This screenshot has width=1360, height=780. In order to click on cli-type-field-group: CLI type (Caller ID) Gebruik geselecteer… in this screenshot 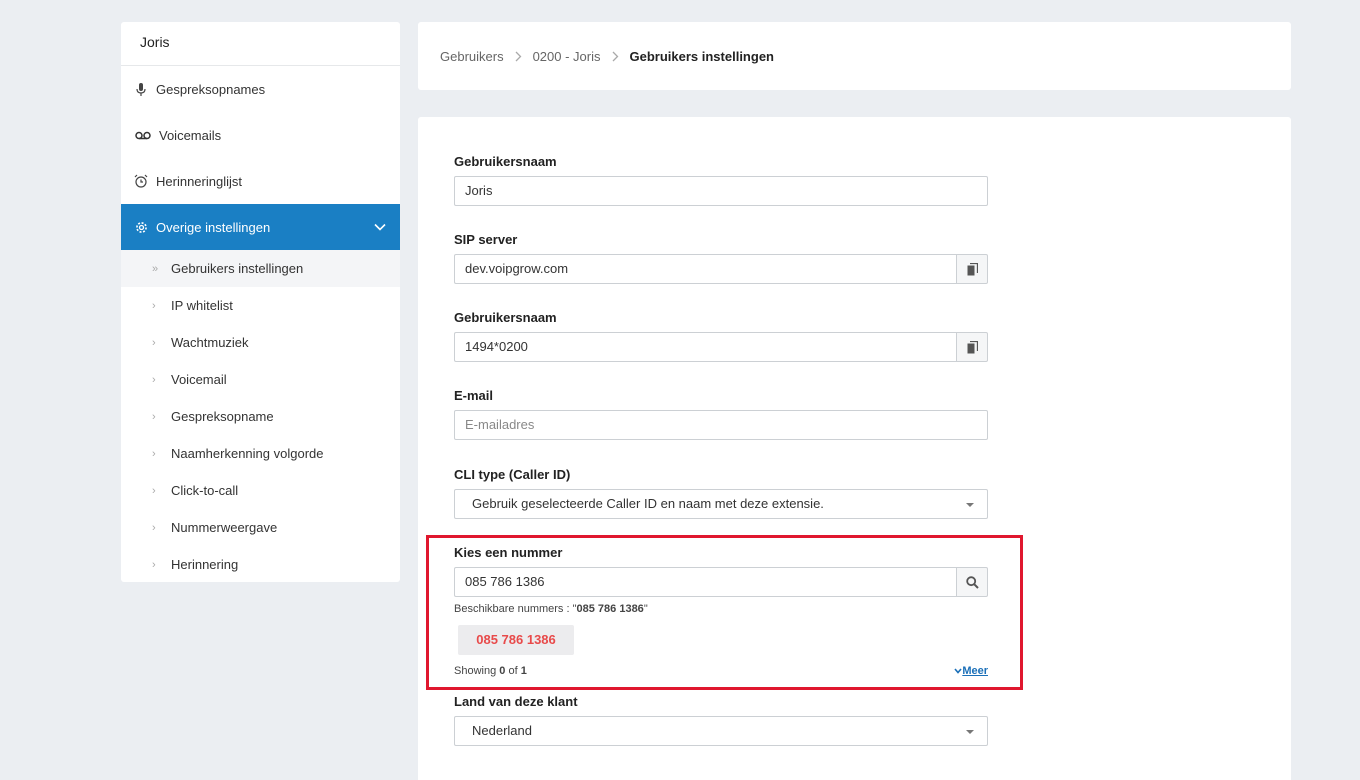, I will do `click(721, 493)`.